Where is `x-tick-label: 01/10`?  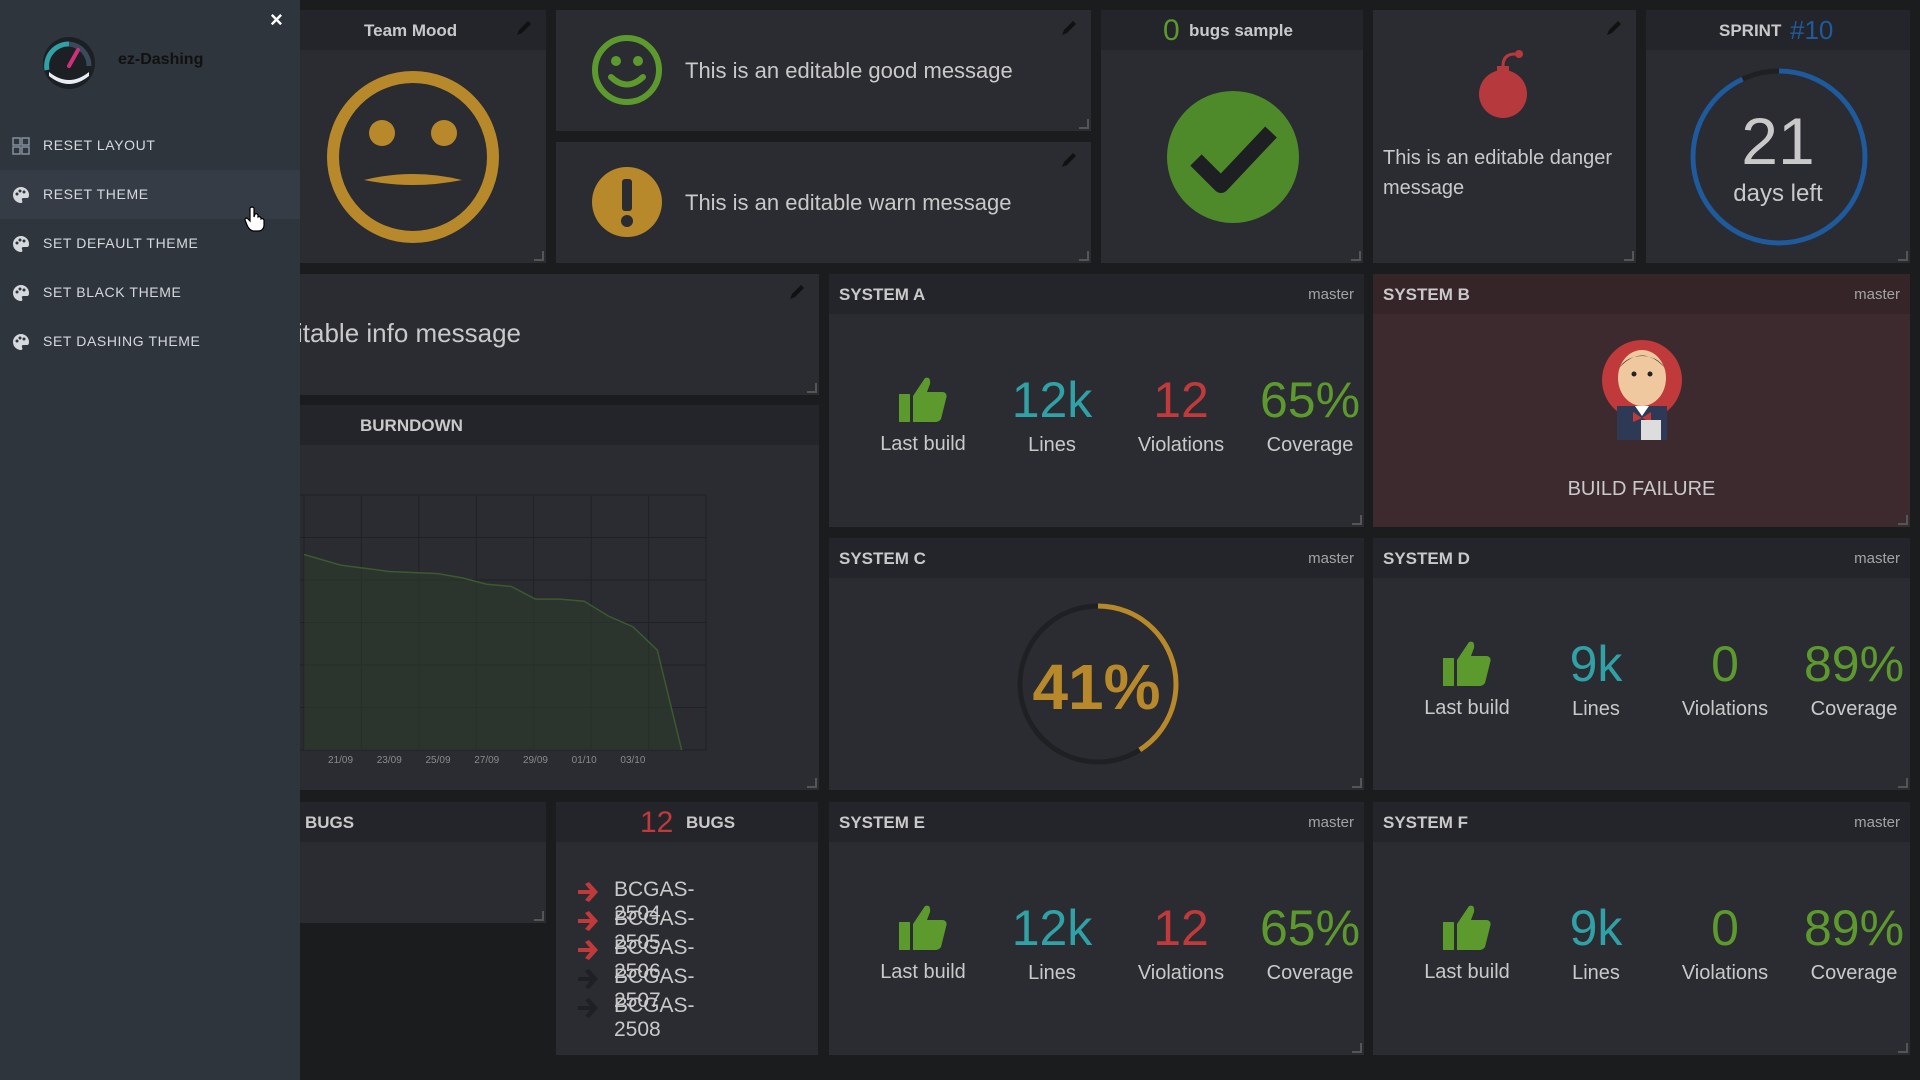
x-tick-label: 01/10 is located at coordinates (584, 760).